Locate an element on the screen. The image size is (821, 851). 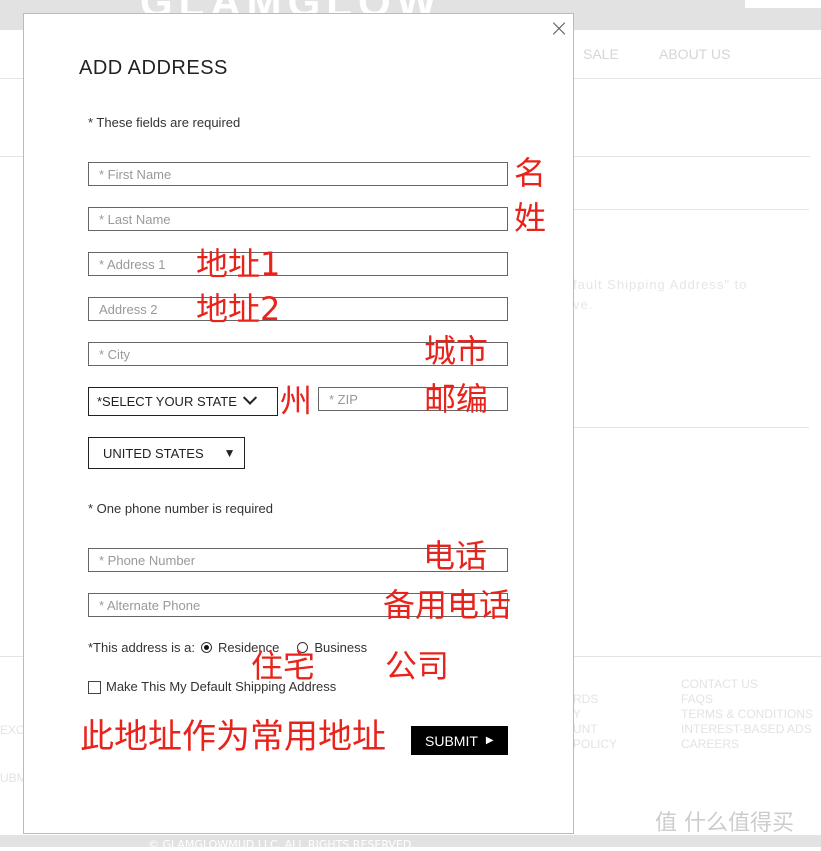
notice-text: ve. is located at coordinates (583, 304).